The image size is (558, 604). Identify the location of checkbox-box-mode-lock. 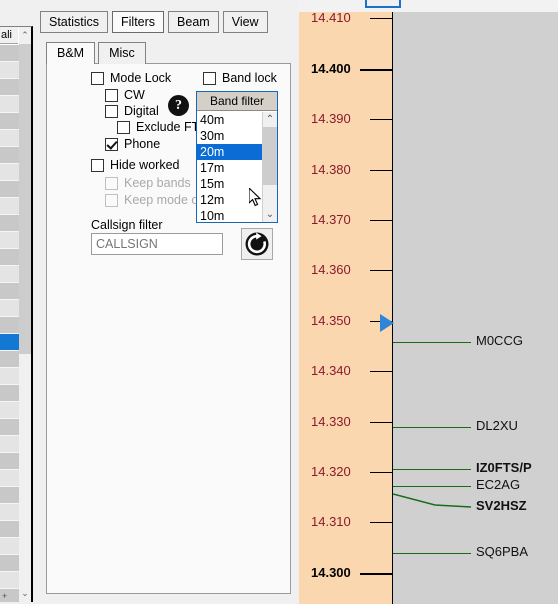
(97, 78).